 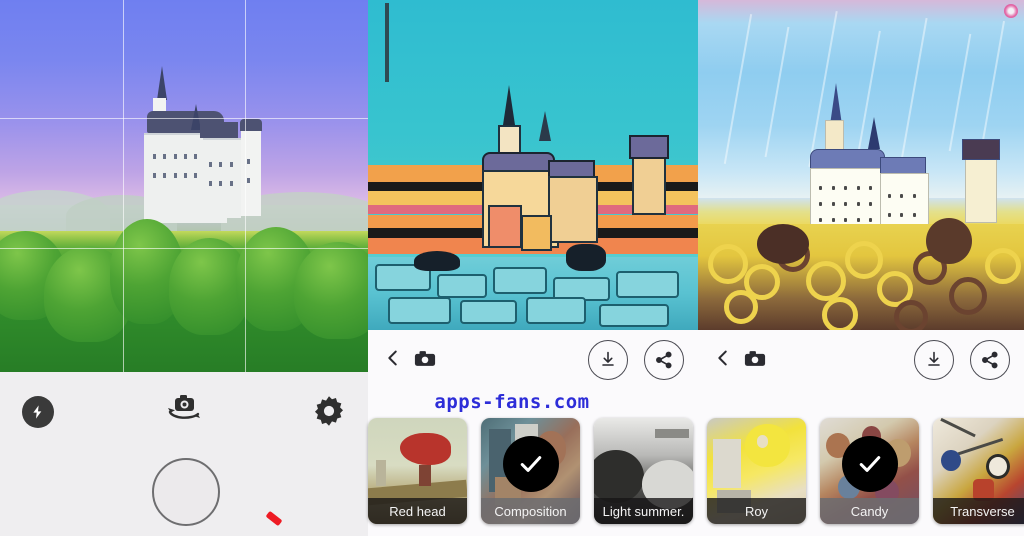 I want to click on antenna-pole, so click(x=386, y=43).